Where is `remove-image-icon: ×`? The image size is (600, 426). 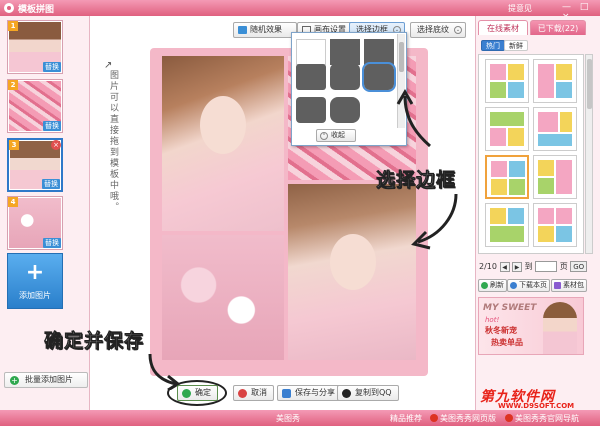 remove-image-icon: × is located at coordinates (56, 145).